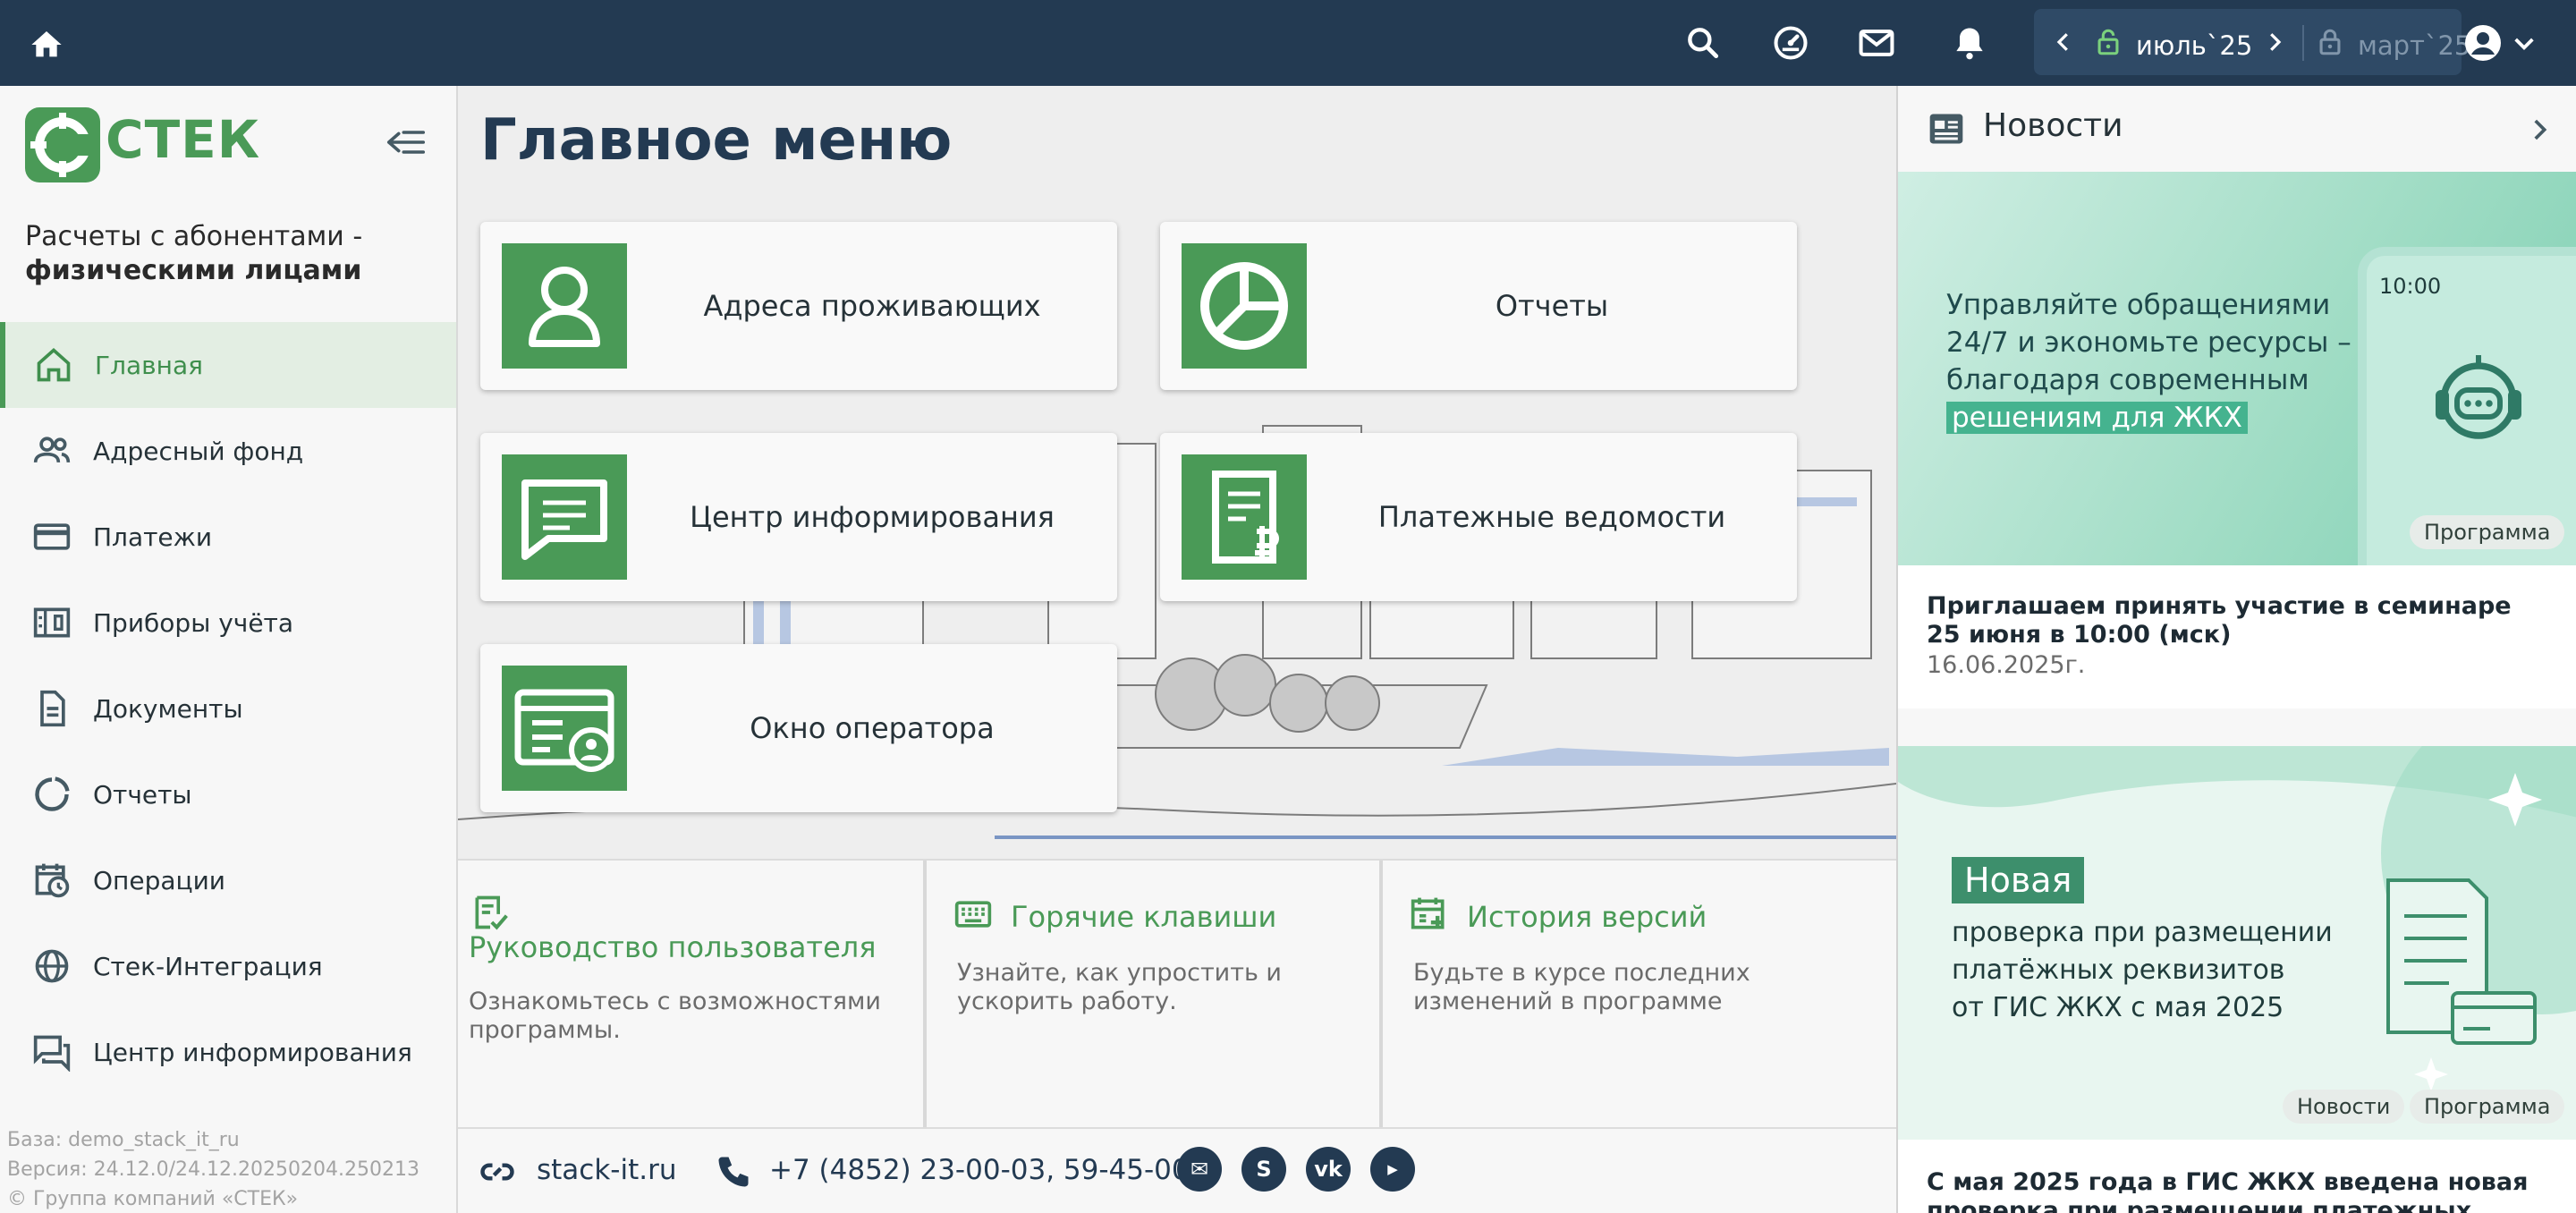 Image resolution: width=2576 pixels, height=1213 pixels. What do you see at coordinates (564, 306) in the screenshot?
I see `person-icon` at bounding box center [564, 306].